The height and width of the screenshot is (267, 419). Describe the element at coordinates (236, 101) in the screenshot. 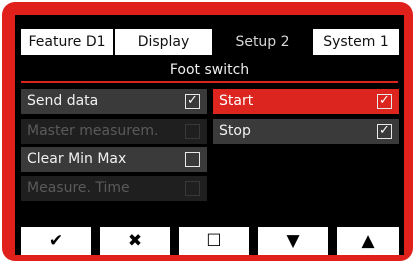

I see `option-label: Start` at that location.